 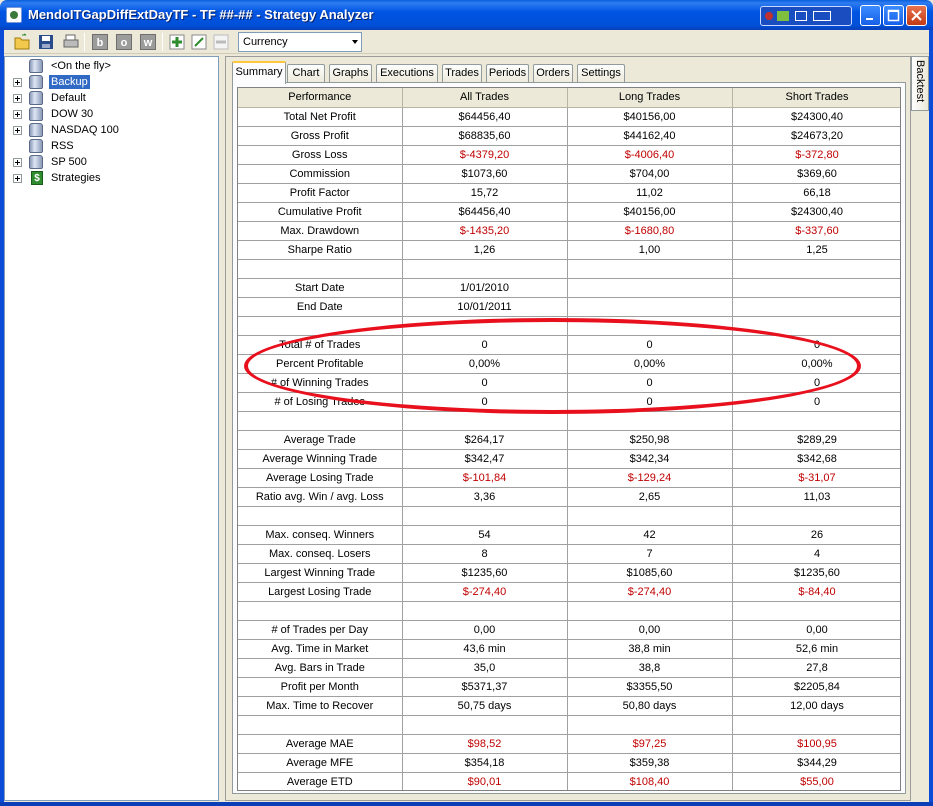 I want to click on minimize-button, so click(x=870, y=15).